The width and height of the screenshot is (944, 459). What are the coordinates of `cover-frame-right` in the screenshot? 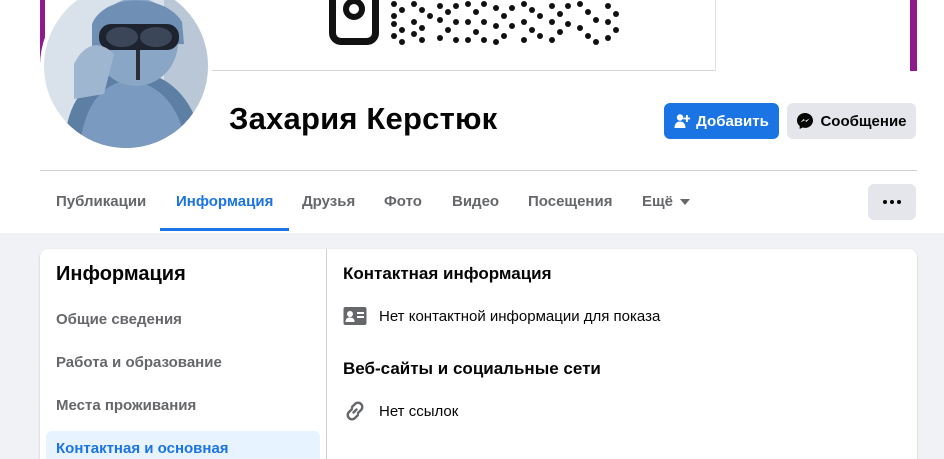 It's located at (913, 35).